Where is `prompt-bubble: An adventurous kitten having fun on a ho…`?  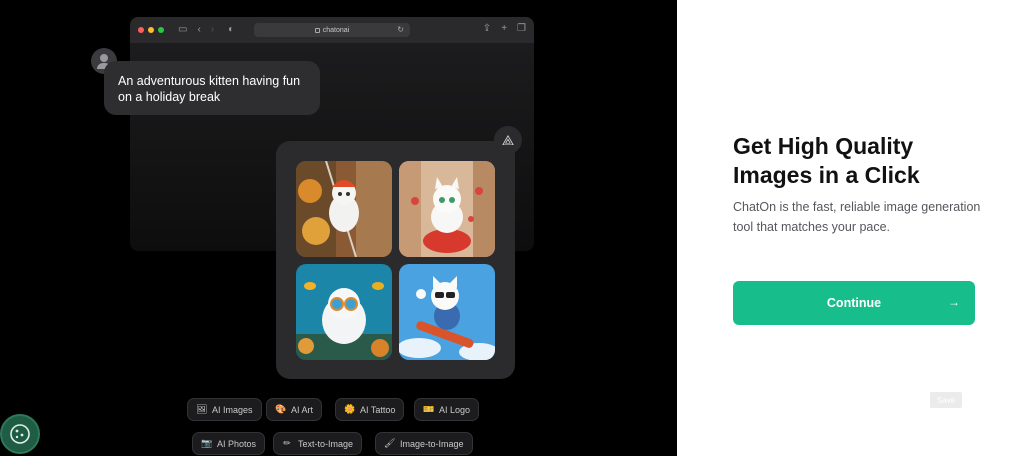 prompt-bubble: An adventurous kitten having fun on a ho… is located at coordinates (212, 88).